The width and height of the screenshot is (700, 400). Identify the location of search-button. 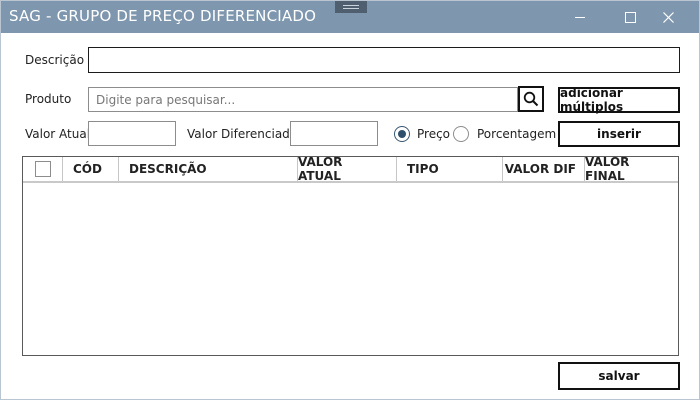
(531, 99).